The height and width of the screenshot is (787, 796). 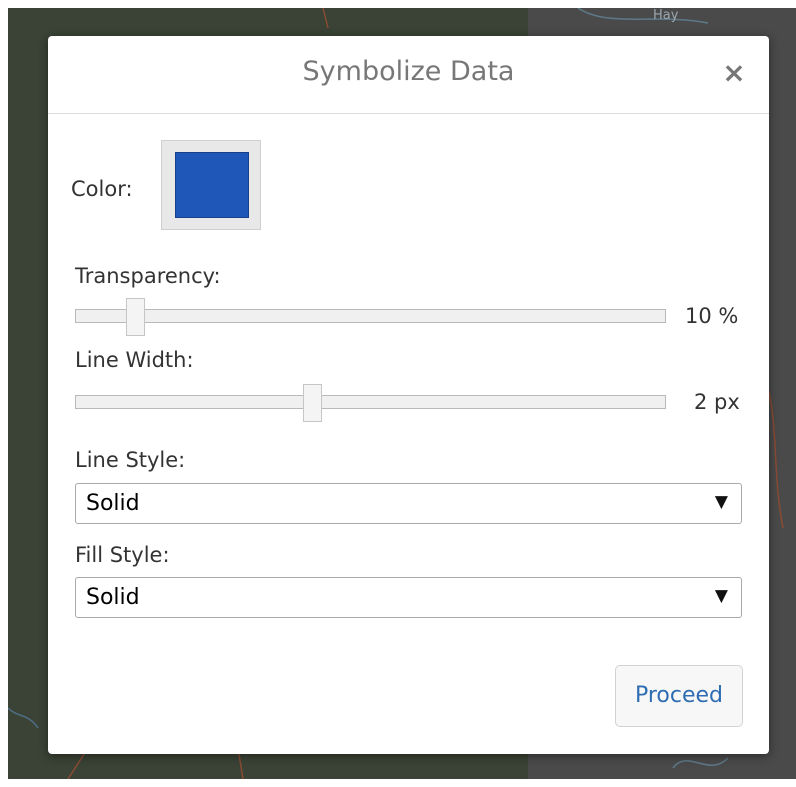 I want to click on map-label-top-right: Hay, so click(x=666, y=15).